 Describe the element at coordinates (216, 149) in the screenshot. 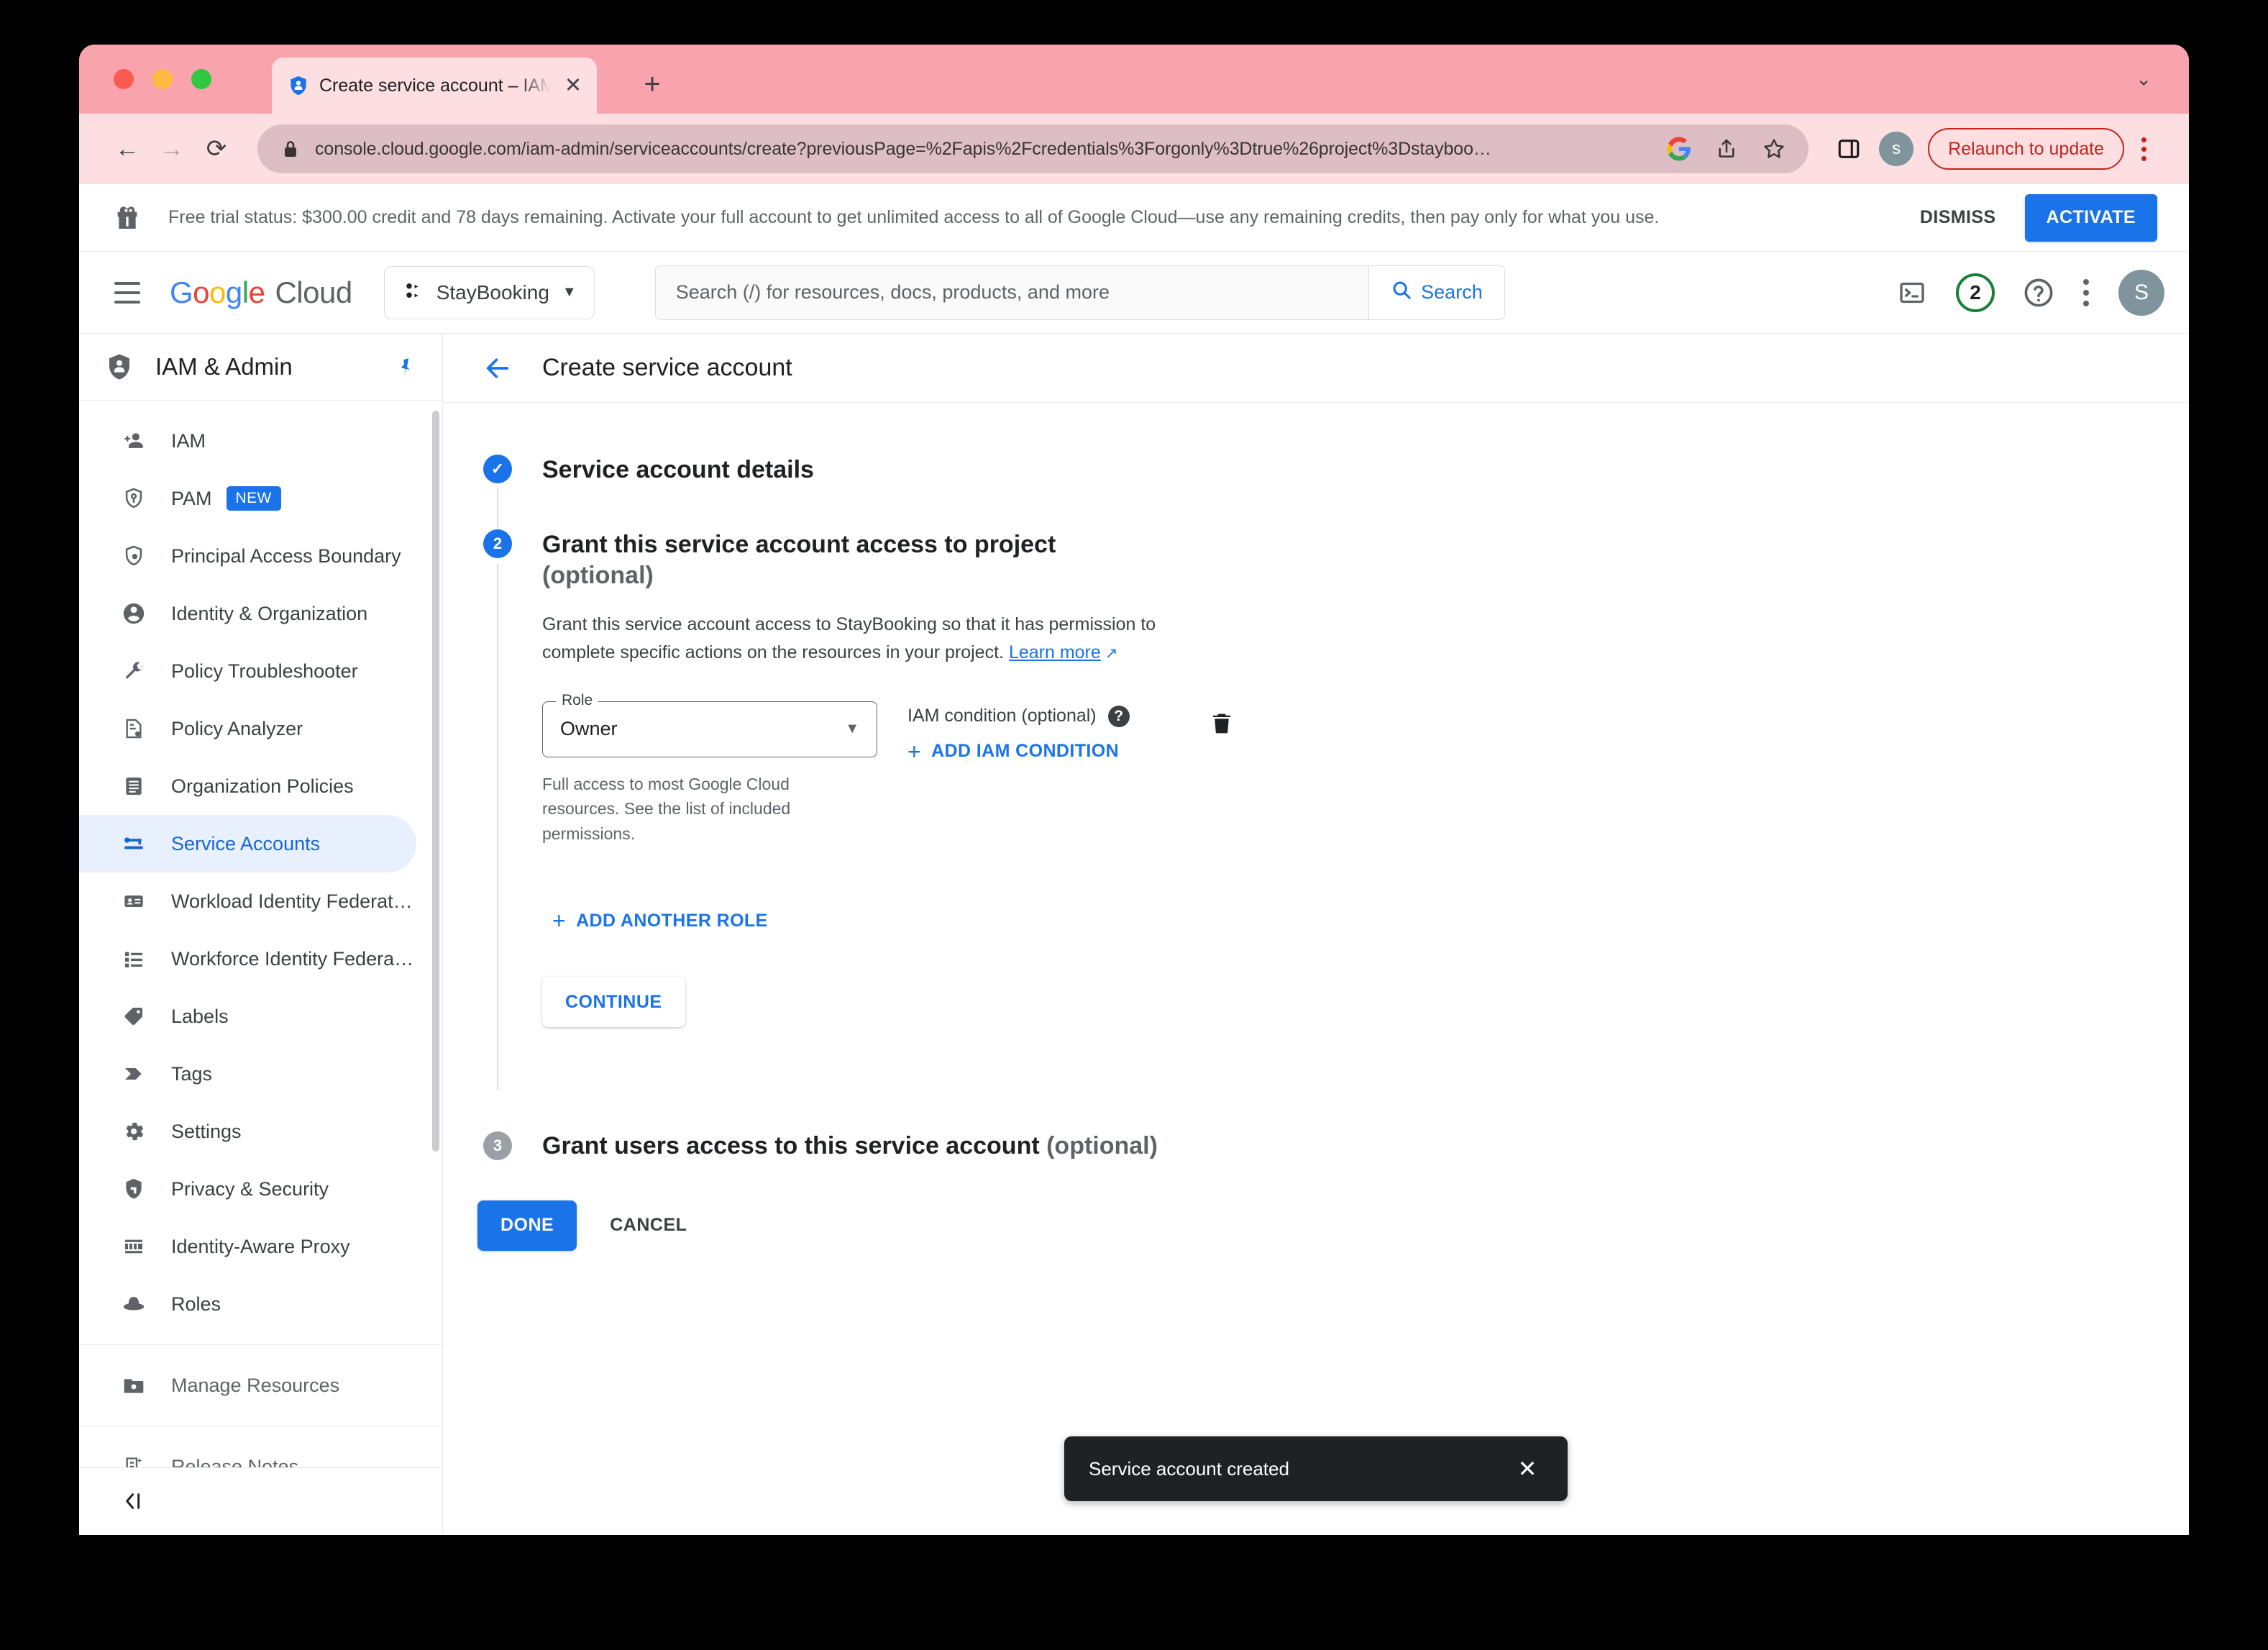

I see `reload-button: ⟳` at that location.